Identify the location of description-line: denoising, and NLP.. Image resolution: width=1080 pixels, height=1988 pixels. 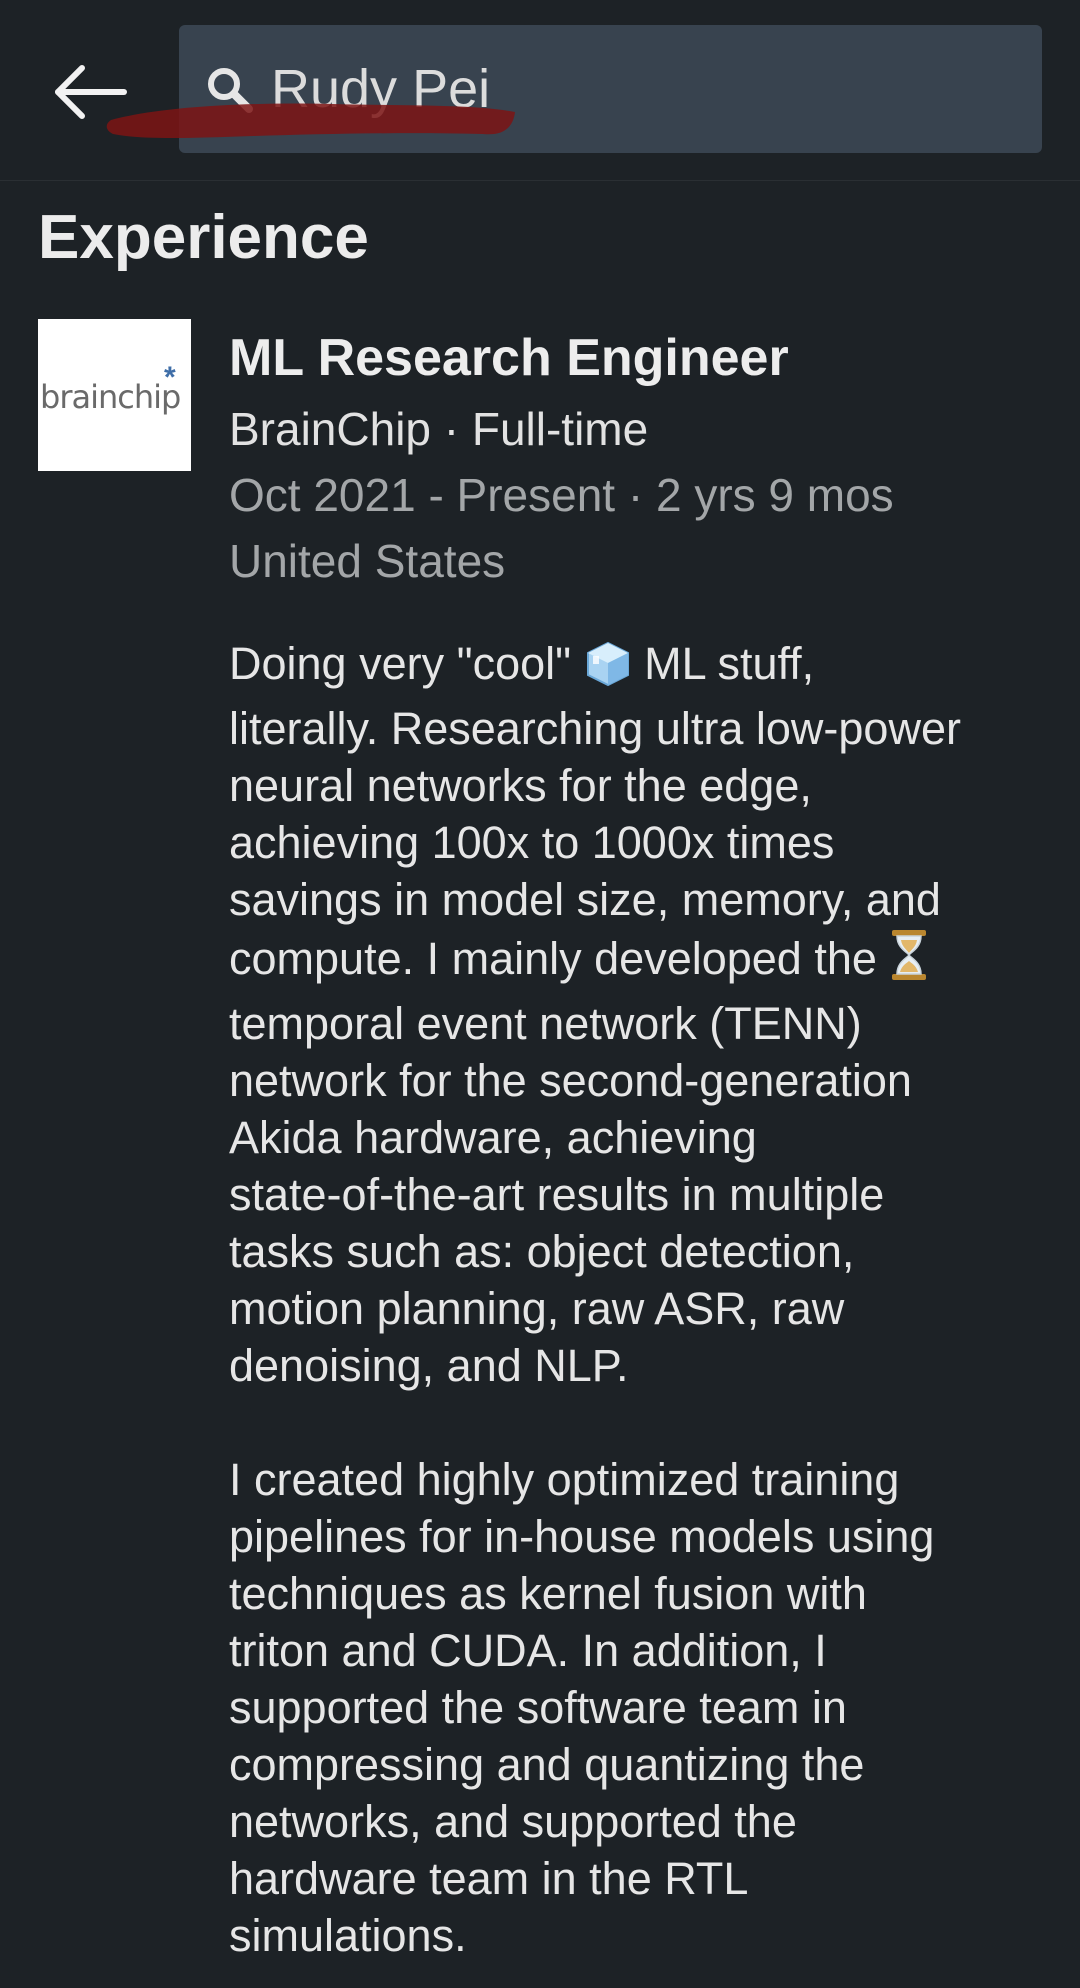
(429, 1365).